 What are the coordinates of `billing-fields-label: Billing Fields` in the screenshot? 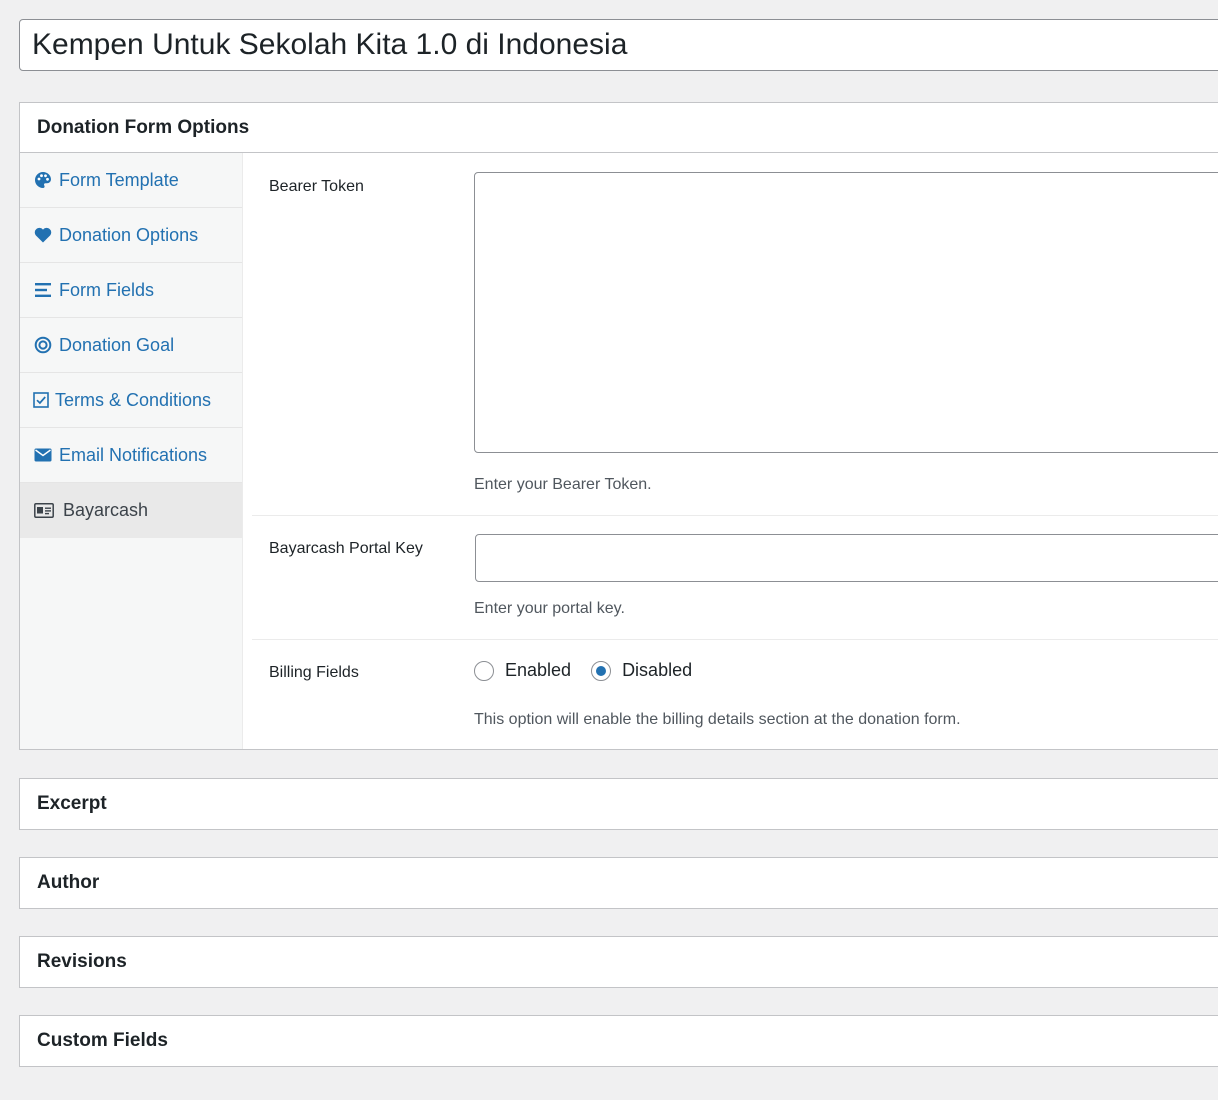 It's located at (314, 672).